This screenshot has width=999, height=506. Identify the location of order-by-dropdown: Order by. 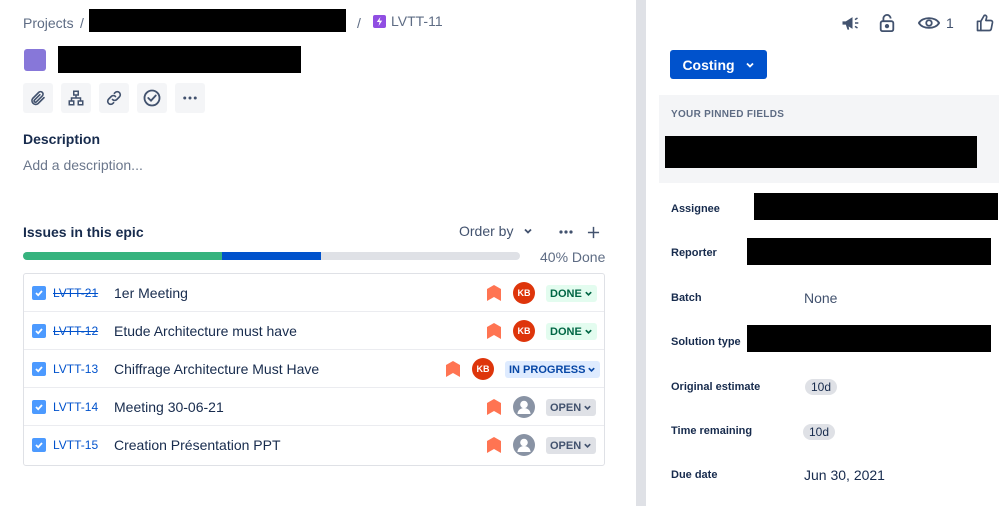
(496, 231).